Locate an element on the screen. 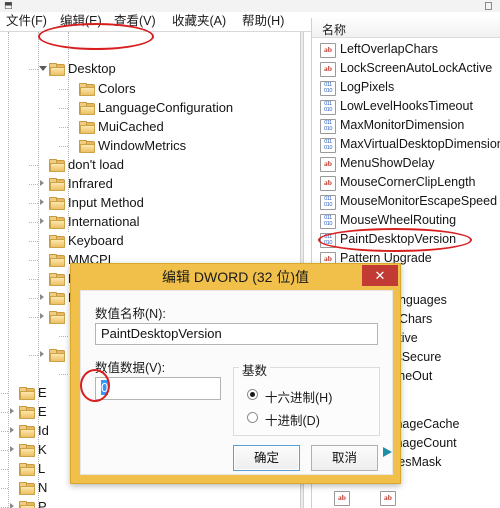 The image size is (500, 508). radio-dec-label: 十进制(D) is located at coordinates (292, 421).